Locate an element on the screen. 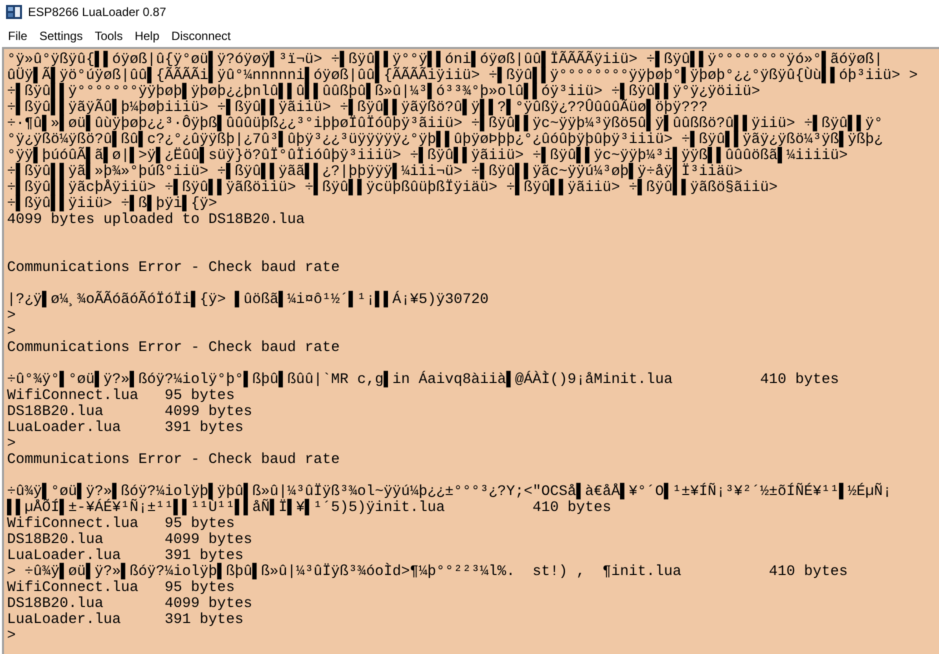 Image resolution: width=939 pixels, height=654 pixels. menu-item: Disconnect is located at coordinates (201, 35).